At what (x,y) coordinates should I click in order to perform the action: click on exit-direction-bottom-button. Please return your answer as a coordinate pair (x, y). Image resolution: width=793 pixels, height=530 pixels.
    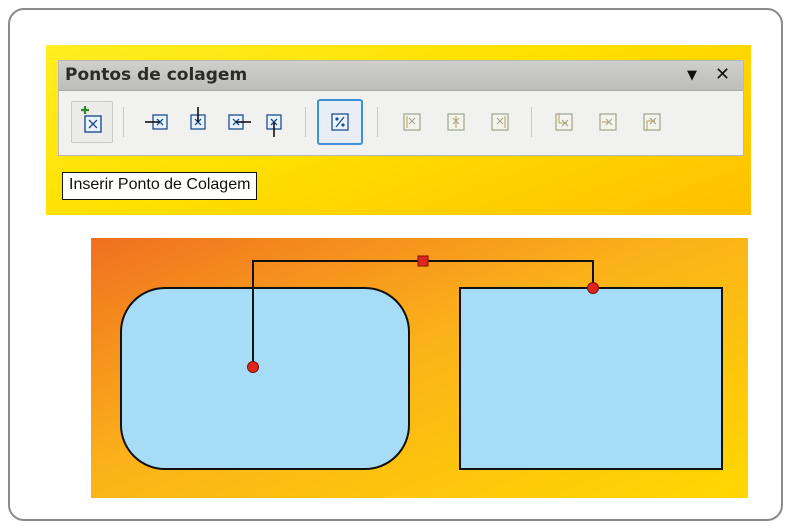
    Looking at the image, I should click on (274, 122).